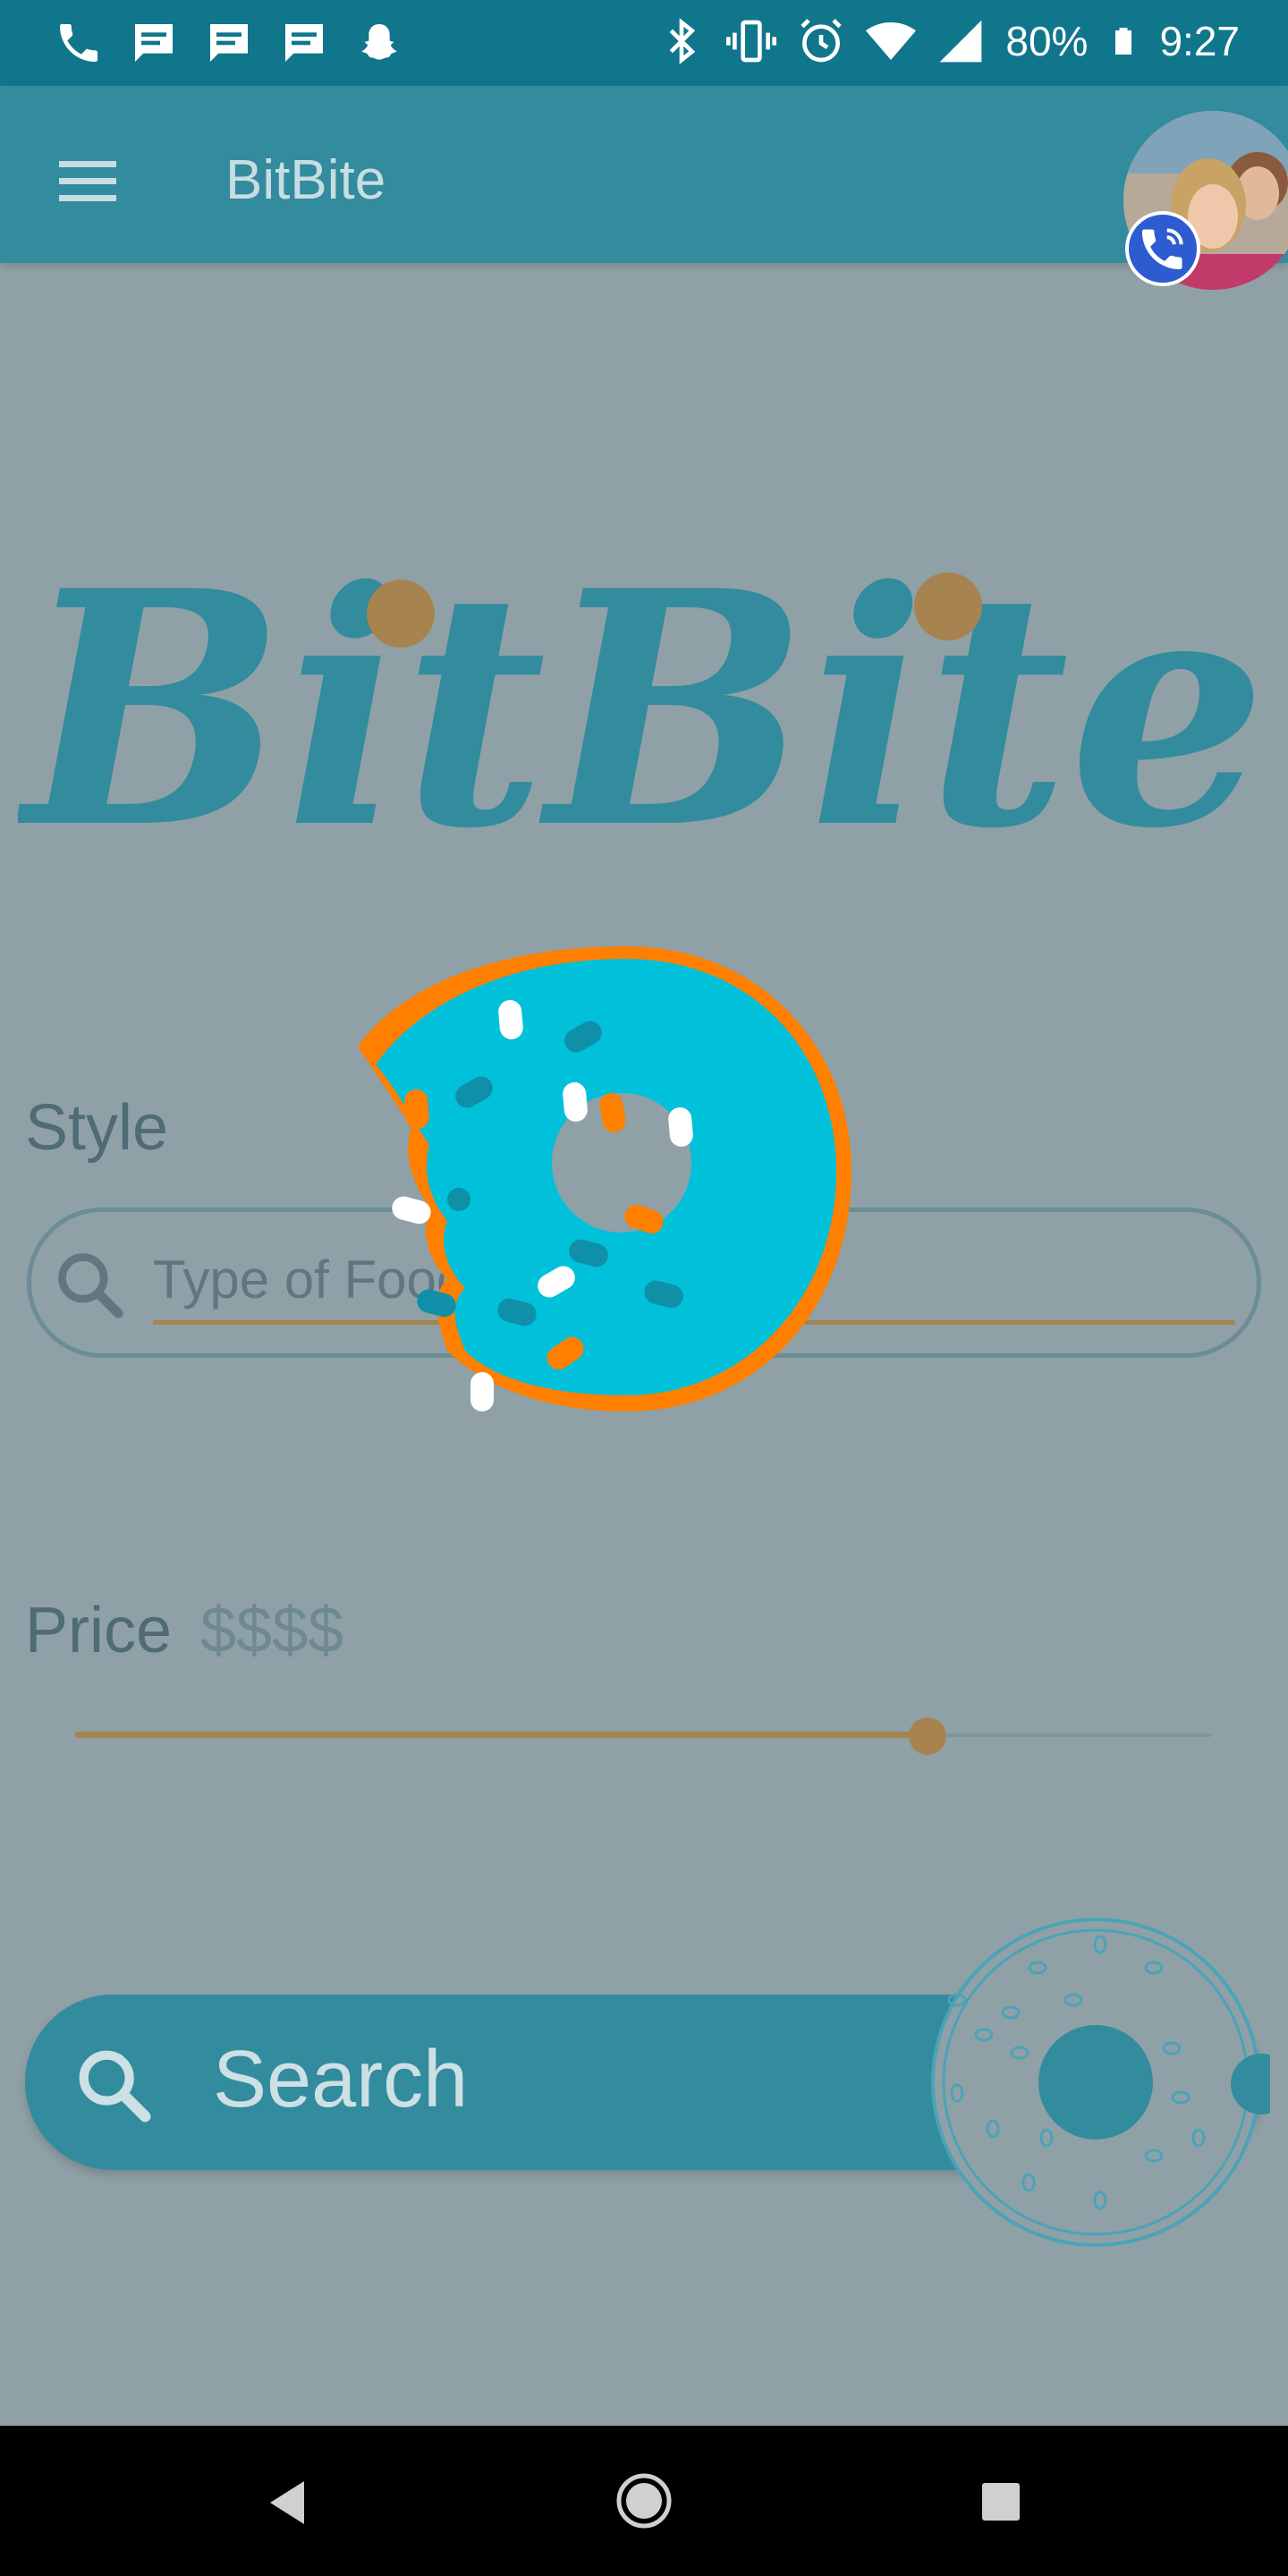  Describe the element at coordinates (683, 41) in the screenshot. I see `bluetooth-icon` at that location.